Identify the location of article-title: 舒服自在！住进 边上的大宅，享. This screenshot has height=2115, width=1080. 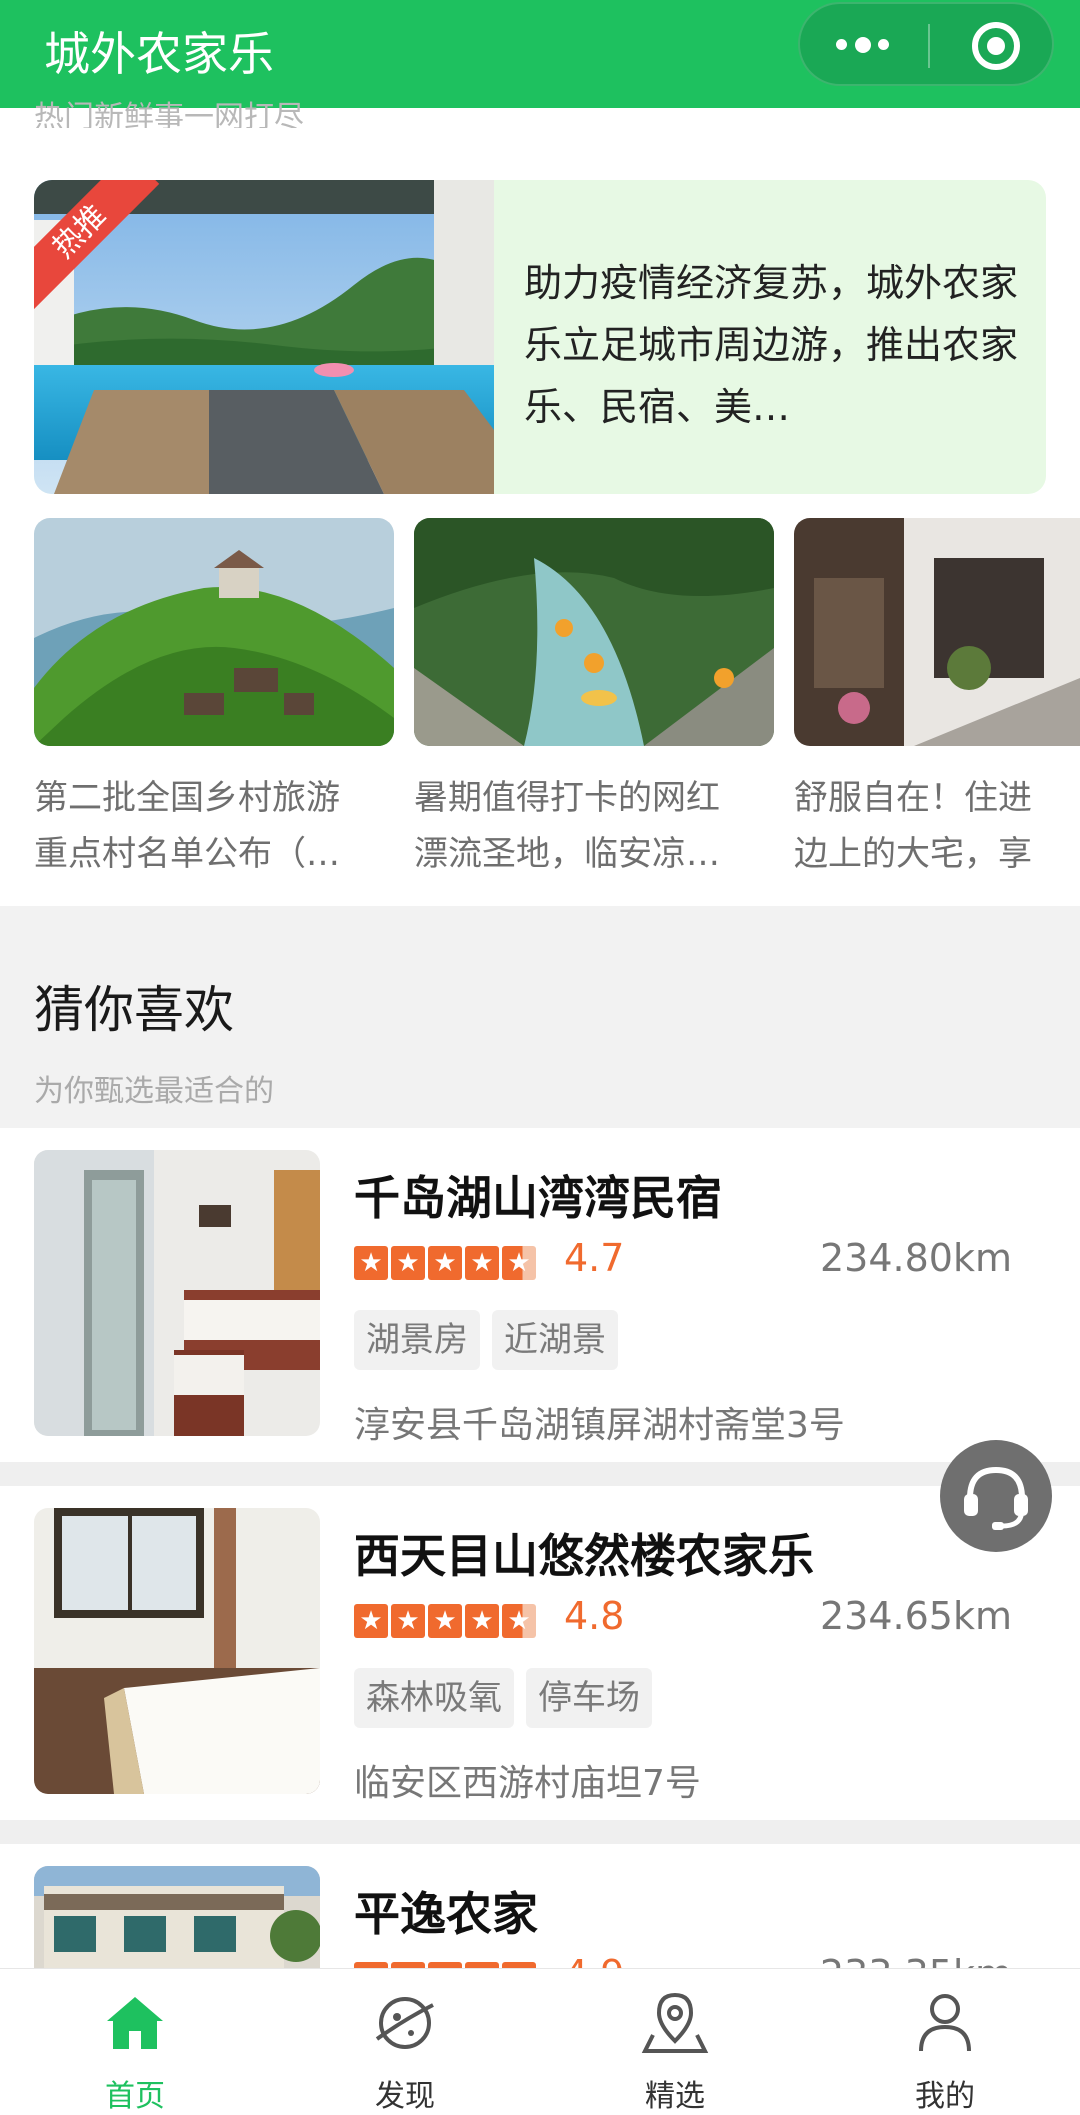
(937, 826).